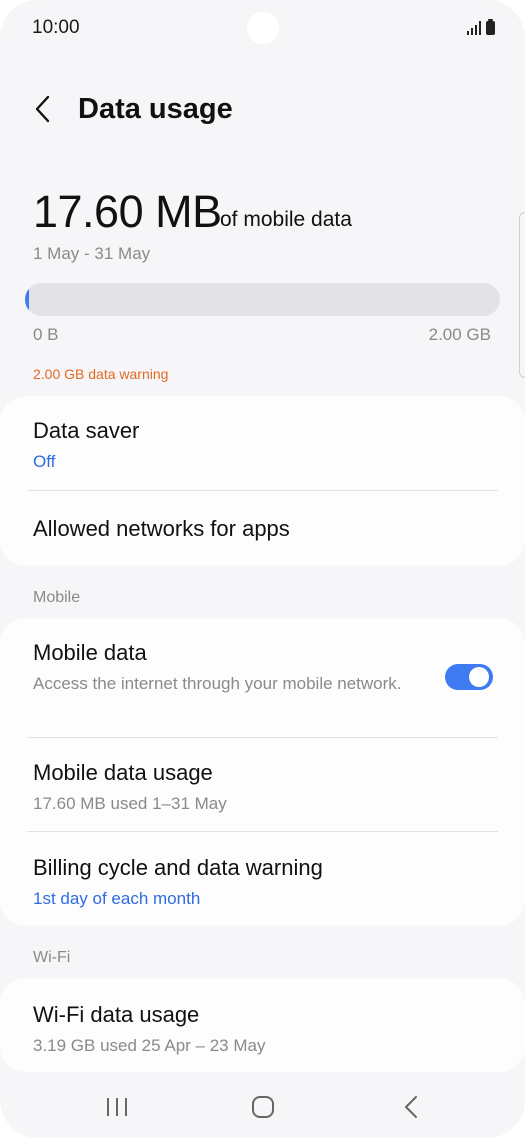 The width and height of the screenshot is (525, 1138). What do you see at coordinates (44, 461) in the screenshot?
I see `data-saver-status: Off` at bounding box center [44, 461].